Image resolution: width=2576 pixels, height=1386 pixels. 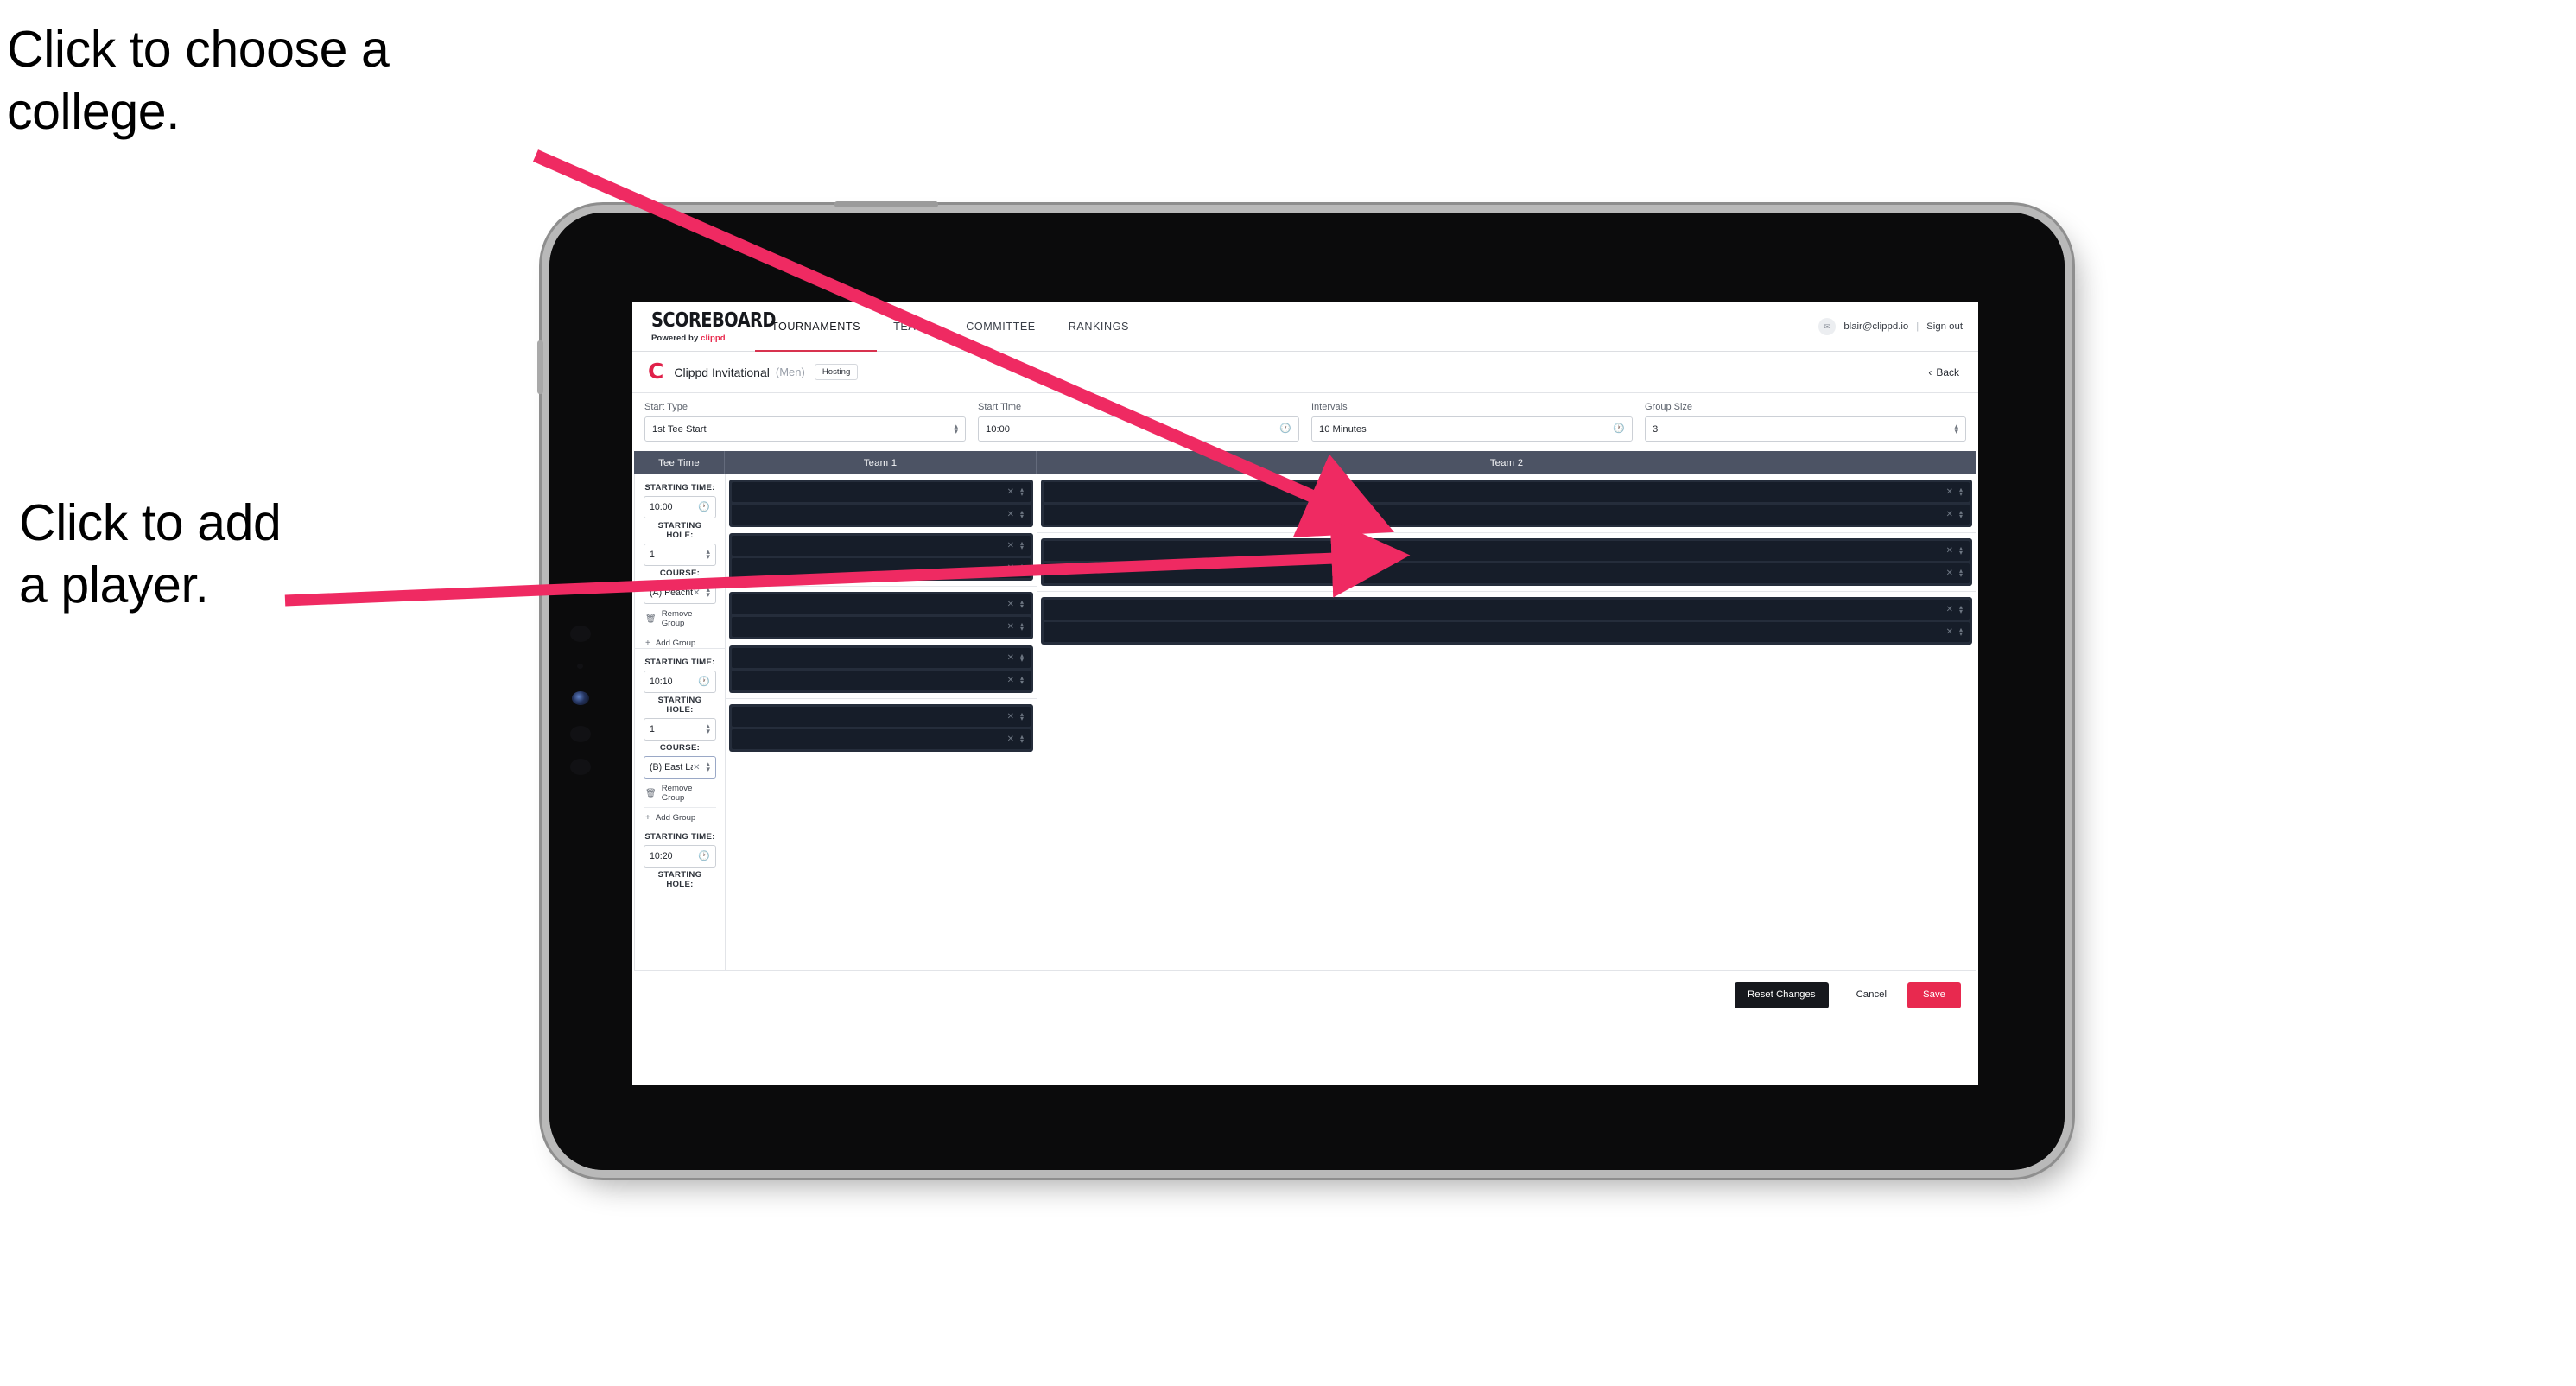 I want to click on sign-out-link: Sign out, so click(x=1944, y=326).